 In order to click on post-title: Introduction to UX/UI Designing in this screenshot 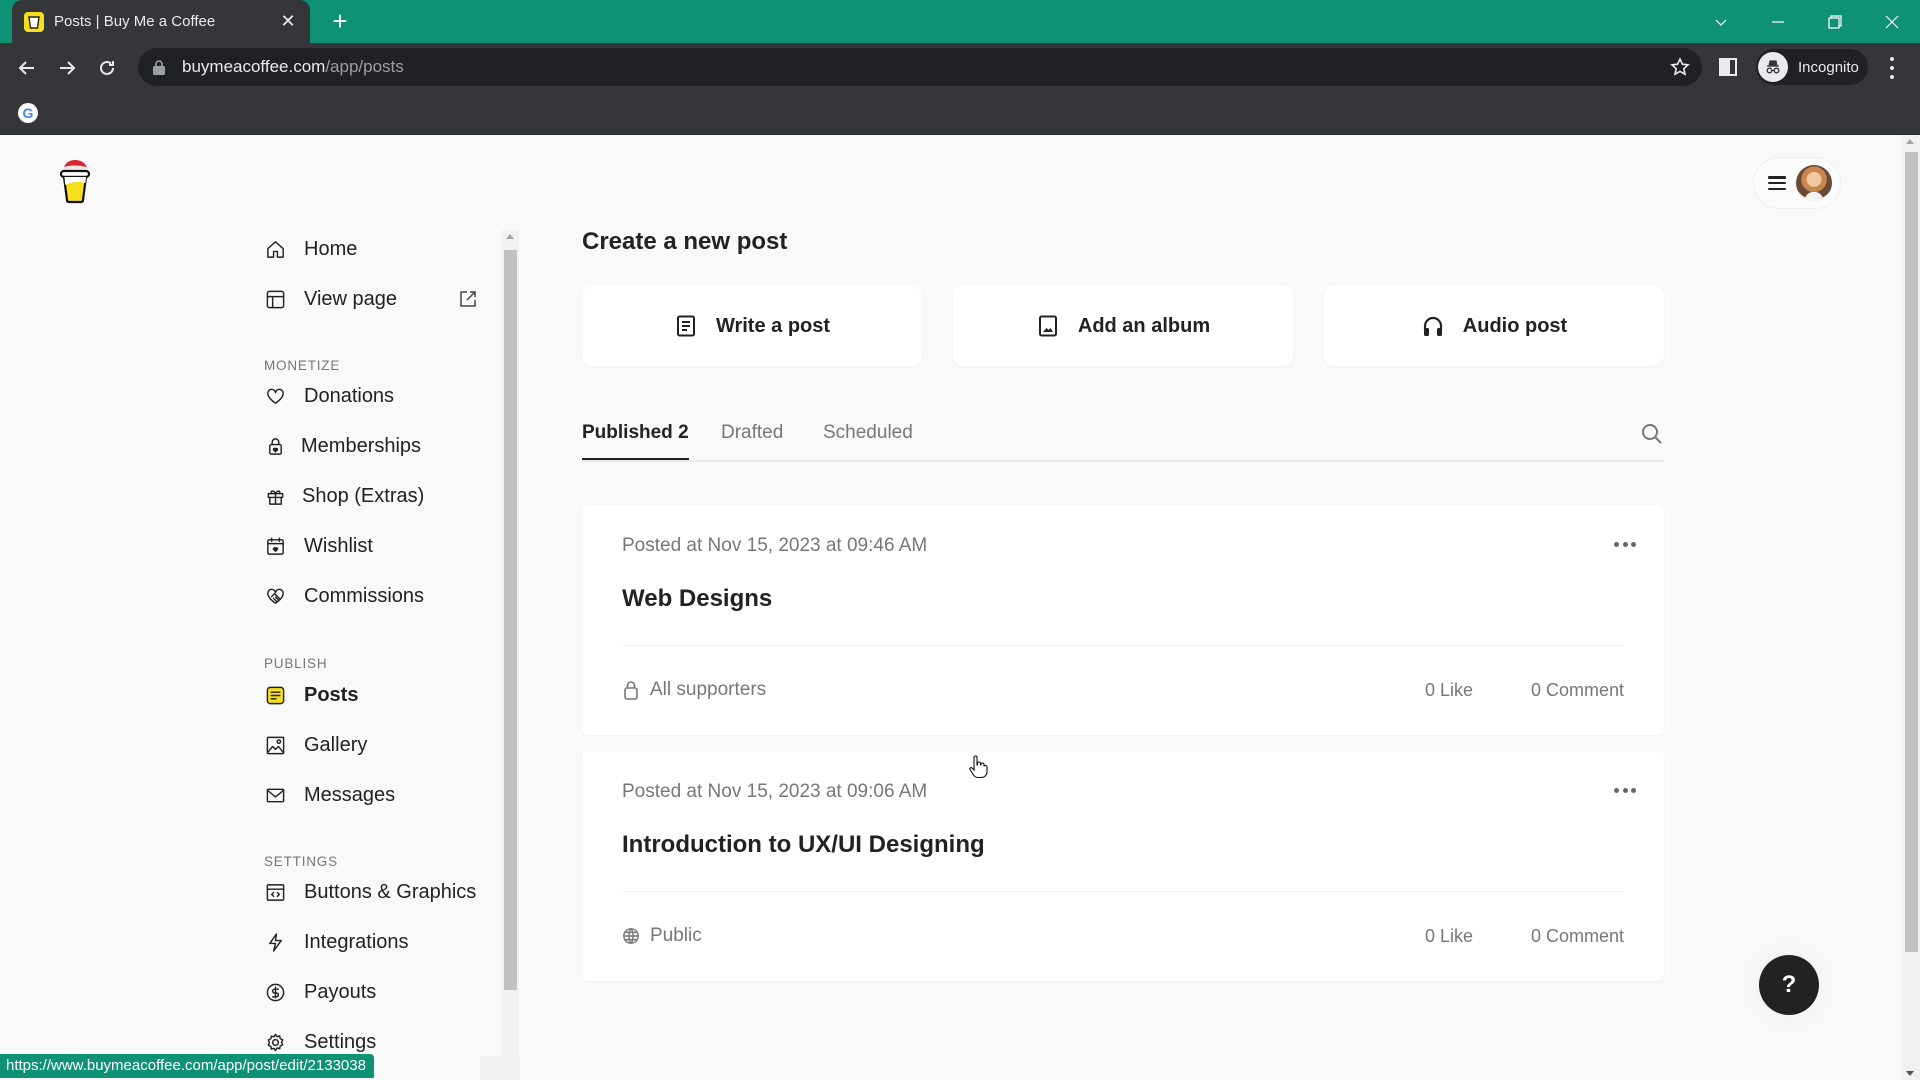, I will do `click(803, 845)`.